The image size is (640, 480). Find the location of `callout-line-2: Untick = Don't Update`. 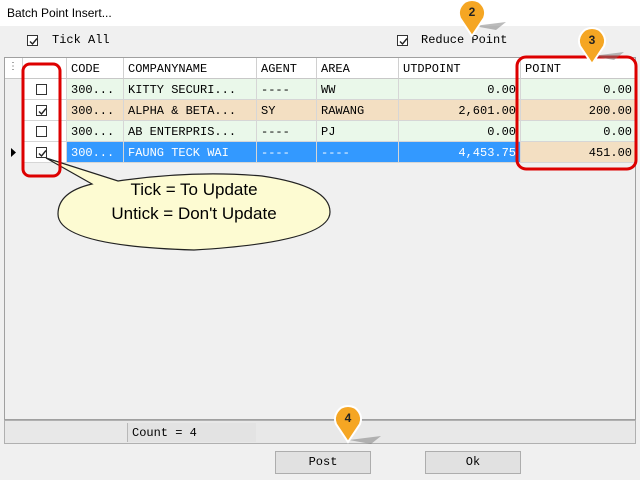

callout-line-2: Untick = Don't Update is located at coordinates (194, 213).